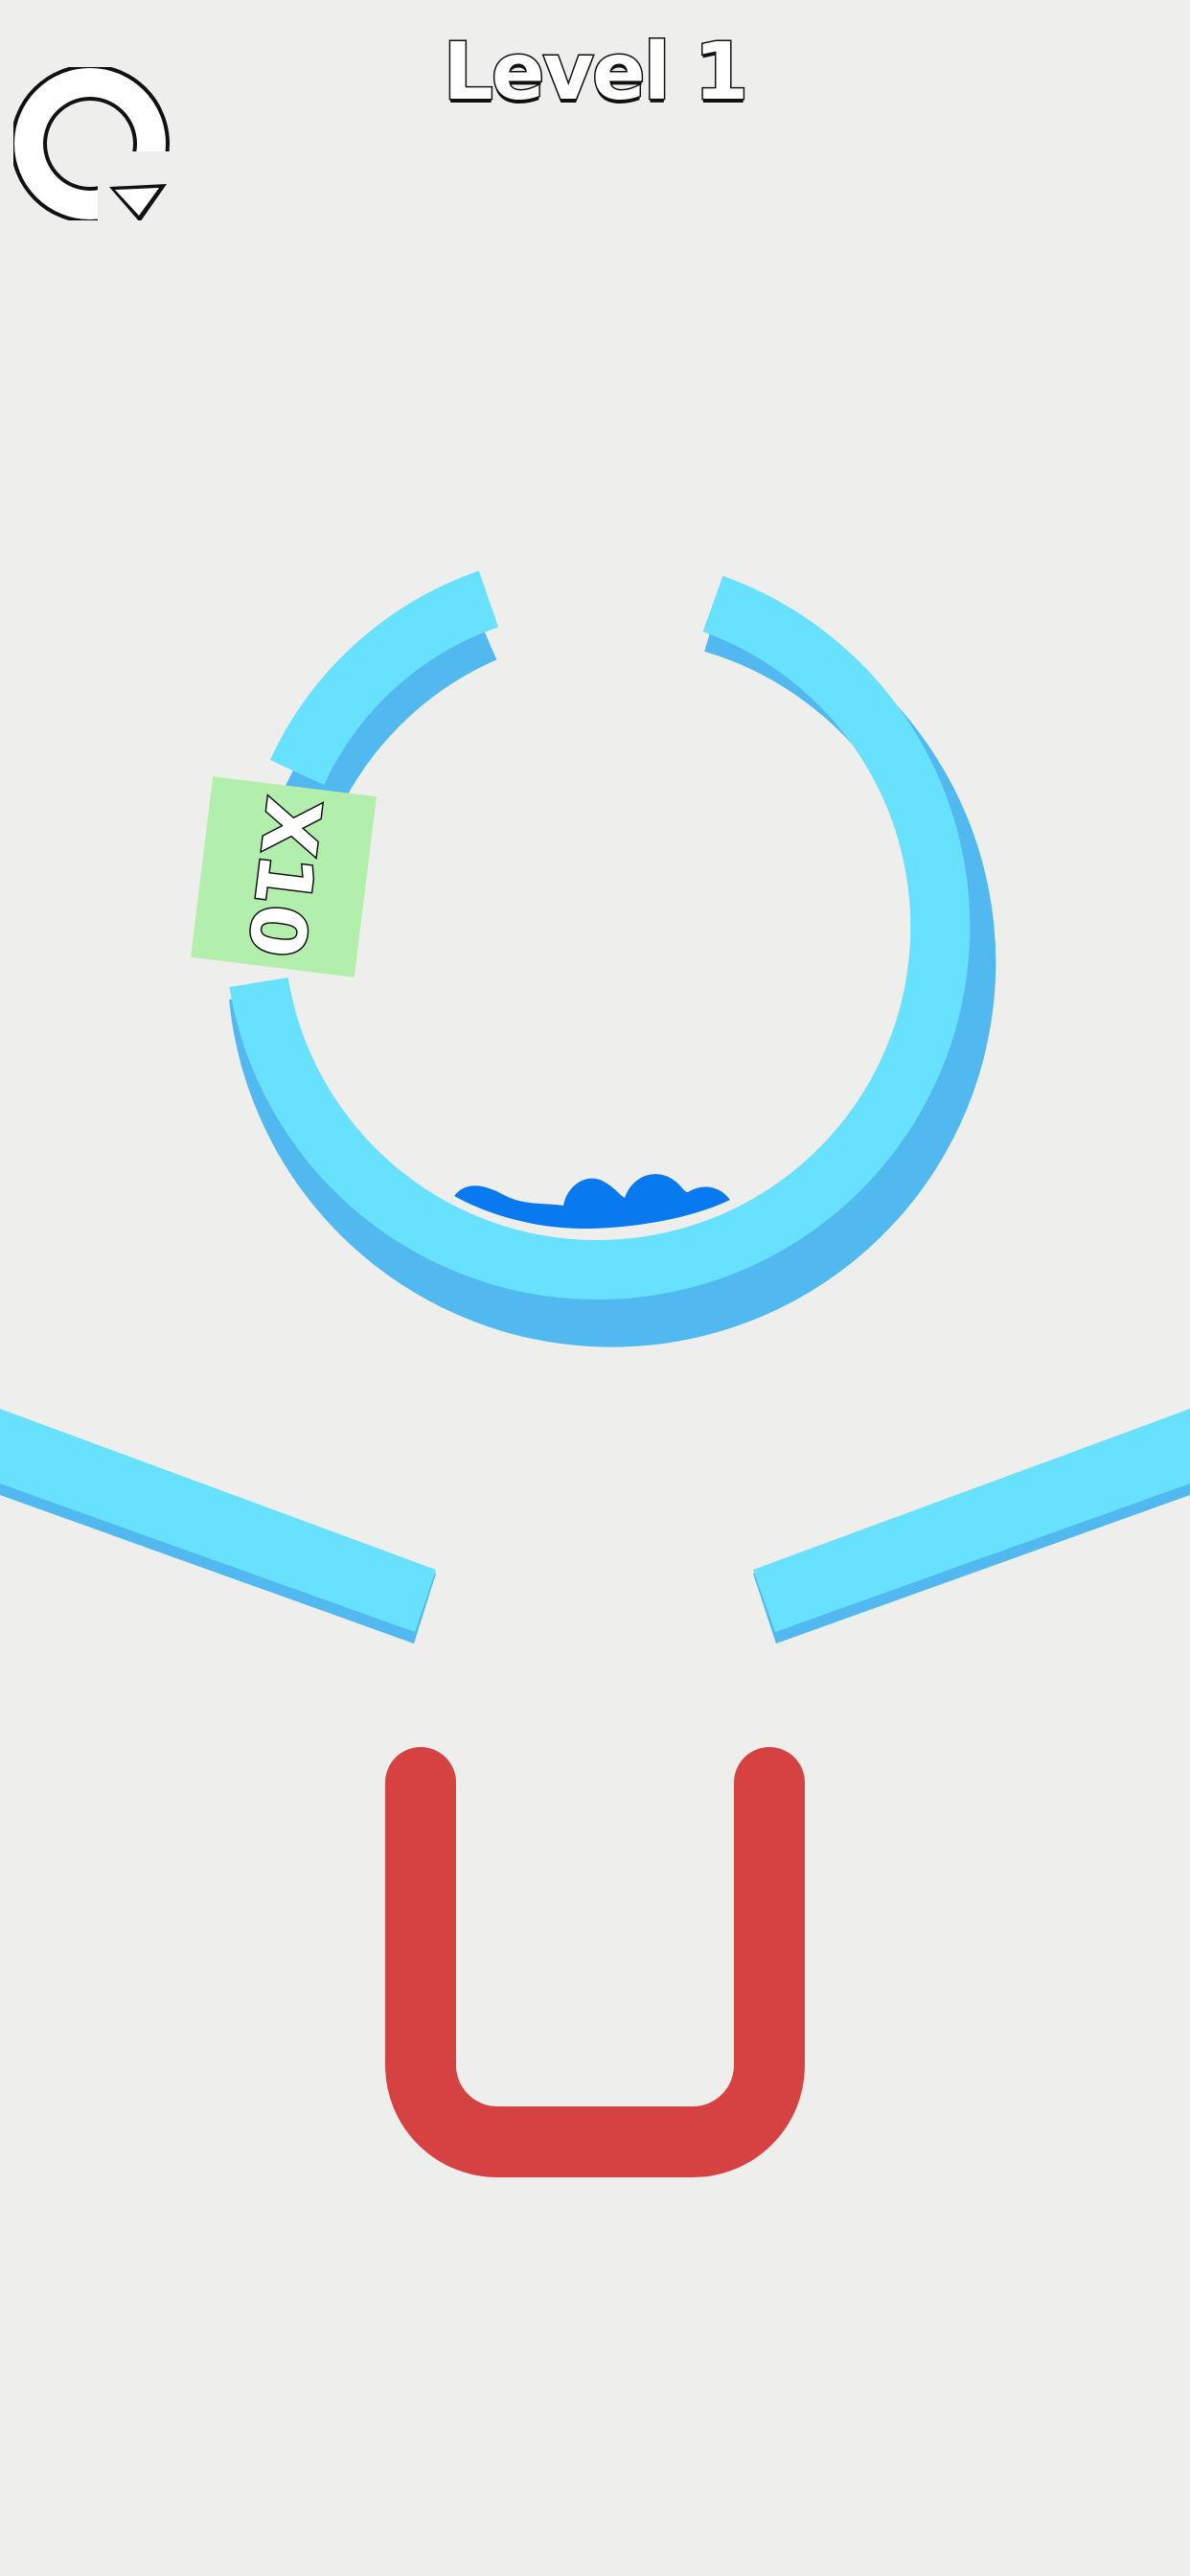  I want to click on multiplier-box: X10, so click(284, 877).